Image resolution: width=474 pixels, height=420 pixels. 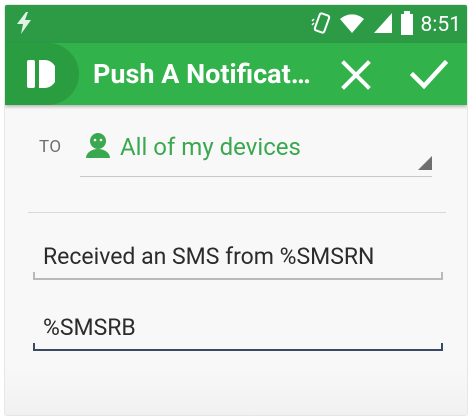 What do you see at coordinates (425, 164) in the screenshot?
I see `dropdown-arrow-icon` at bounding box center [425, 164].